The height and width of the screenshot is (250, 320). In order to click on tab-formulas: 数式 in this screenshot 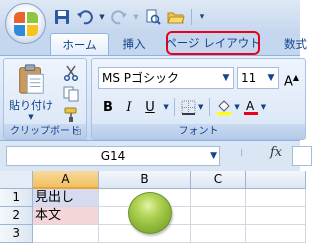, I will do `click(288, 44)`.